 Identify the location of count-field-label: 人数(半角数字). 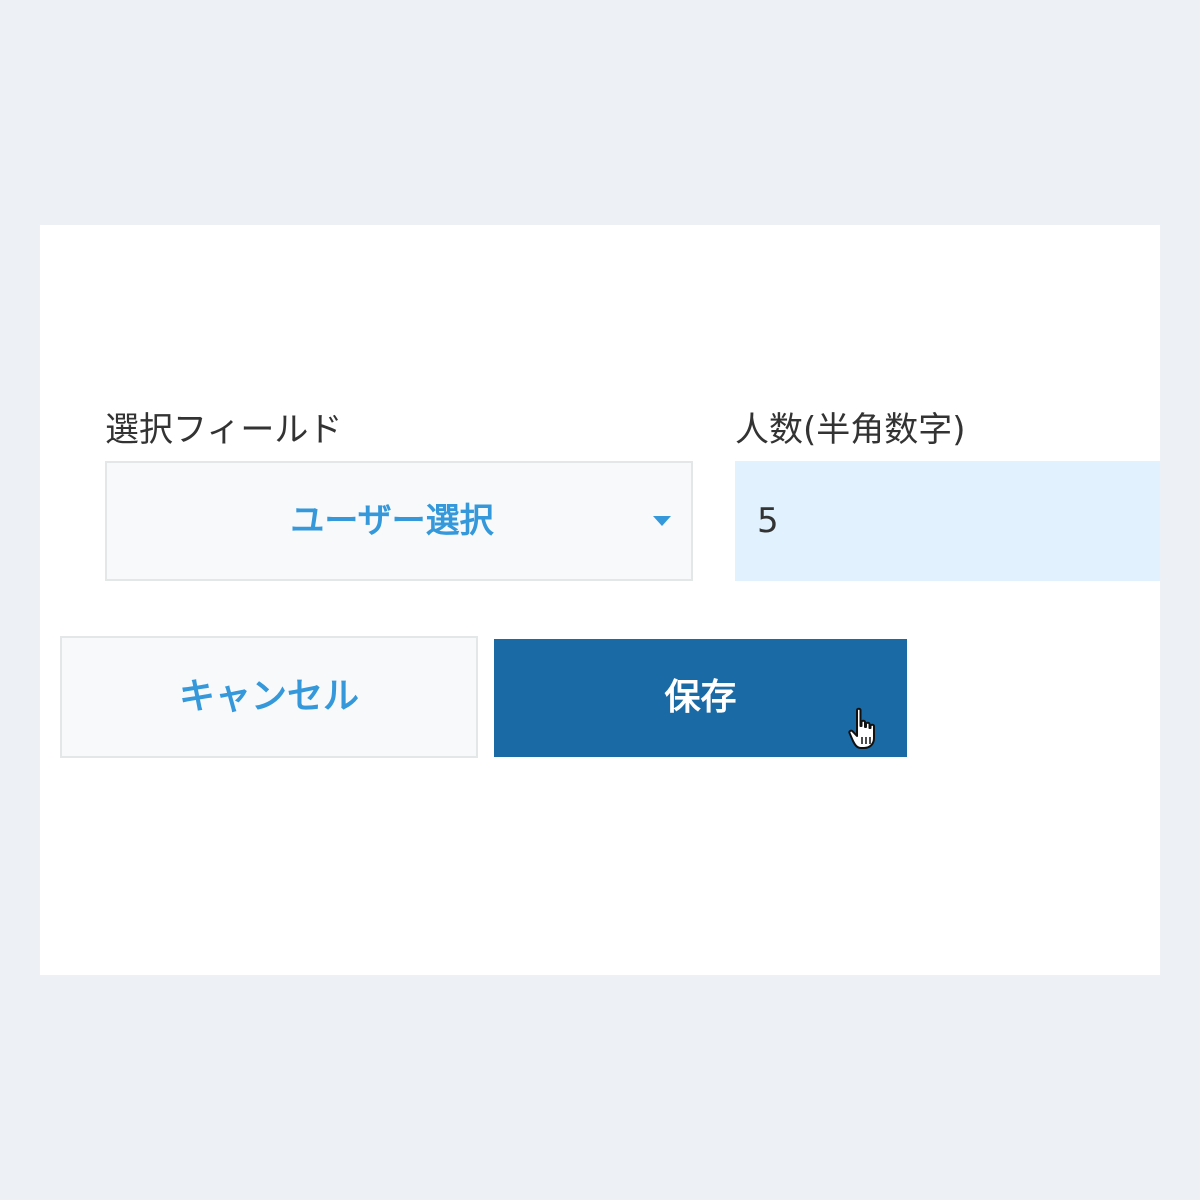
(850, 430).